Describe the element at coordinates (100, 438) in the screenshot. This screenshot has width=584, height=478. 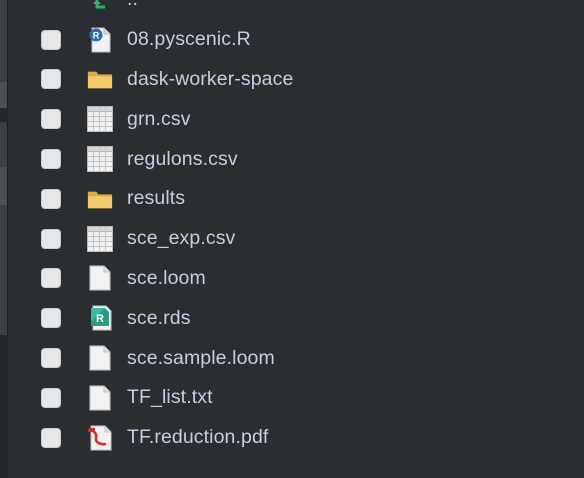
I see `pdf-file-icon` at that location.